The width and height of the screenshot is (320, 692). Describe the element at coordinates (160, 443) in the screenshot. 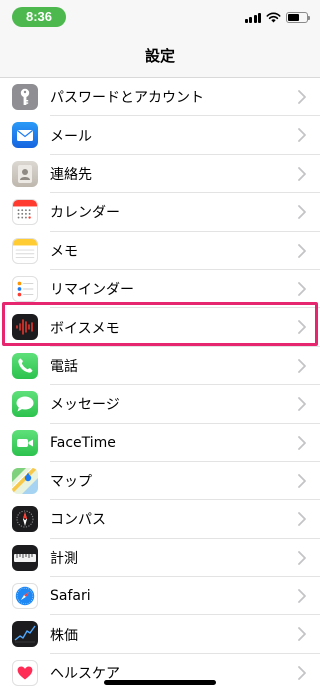

I see `settings-item-facetime: FaceTime` at that location.